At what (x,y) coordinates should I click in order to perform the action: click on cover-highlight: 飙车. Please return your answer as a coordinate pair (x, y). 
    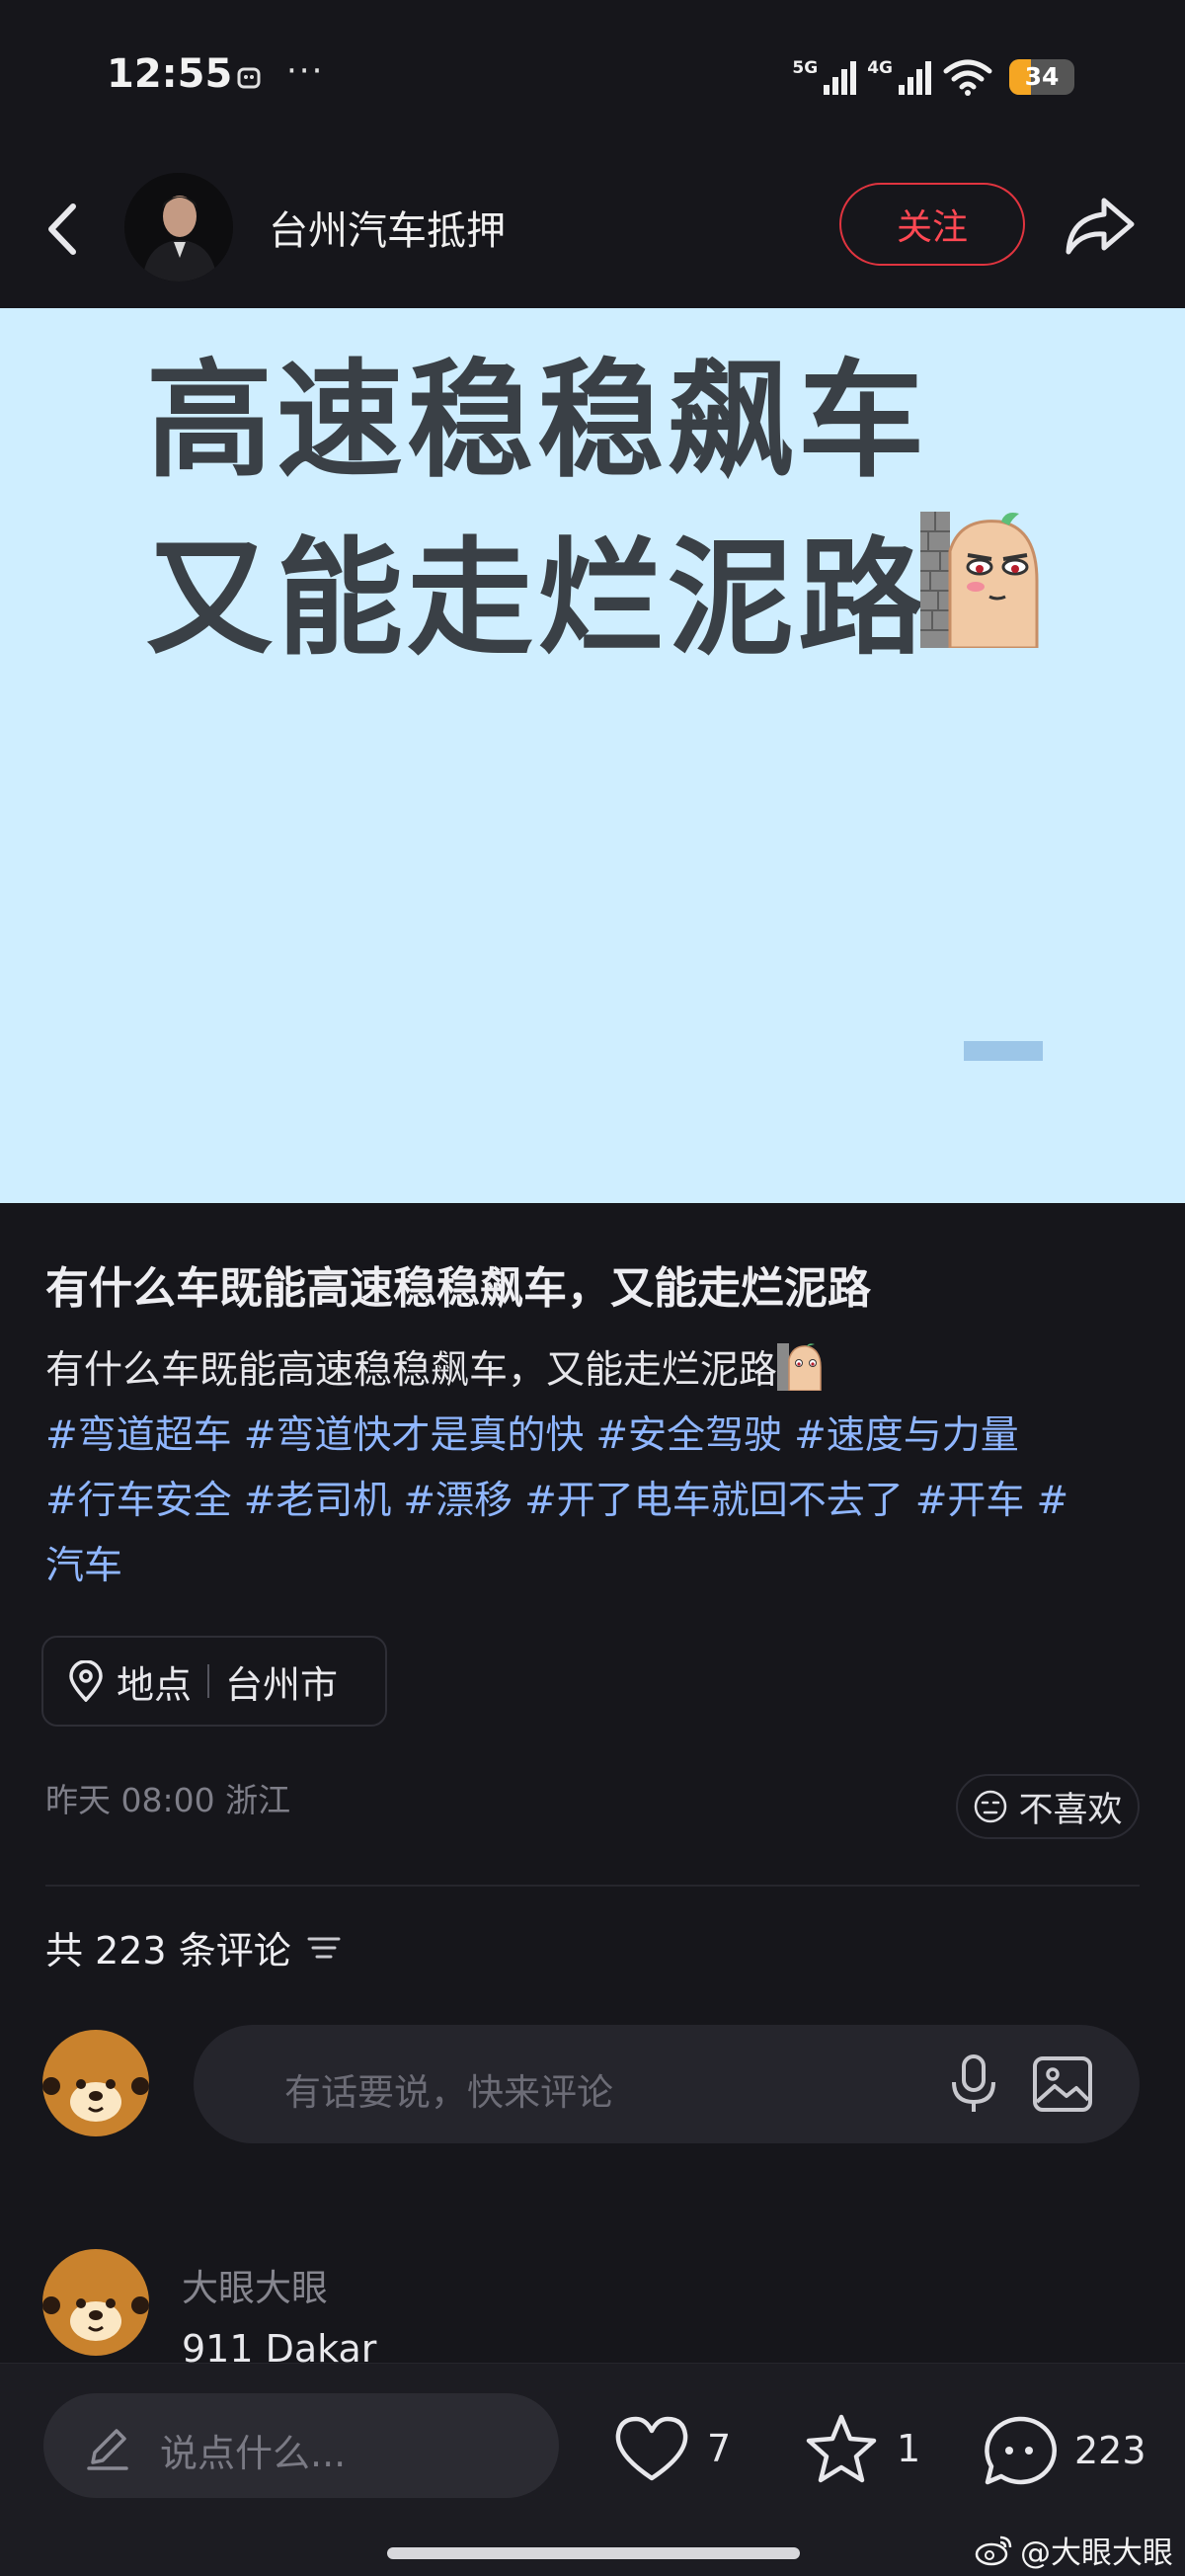
    Looking at the image, I should click on (799, 409).